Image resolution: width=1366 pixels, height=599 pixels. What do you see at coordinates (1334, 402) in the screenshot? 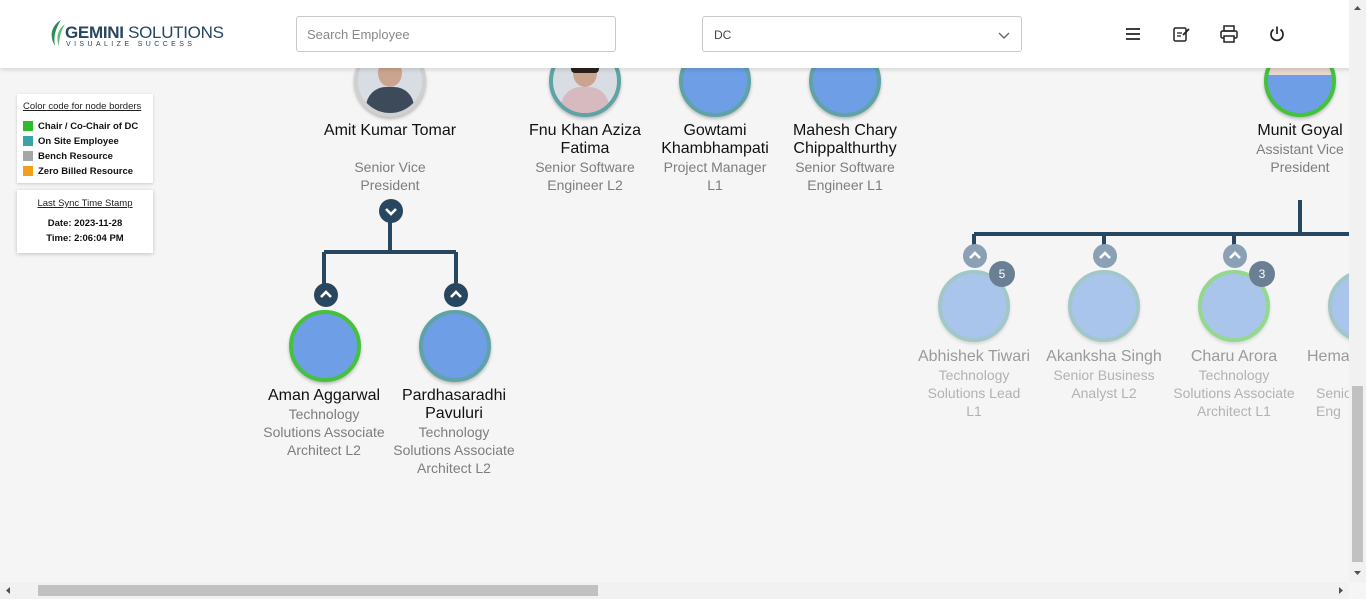
I see `node-title-hema: Senio Eng` at bounding box center [1334, 402].